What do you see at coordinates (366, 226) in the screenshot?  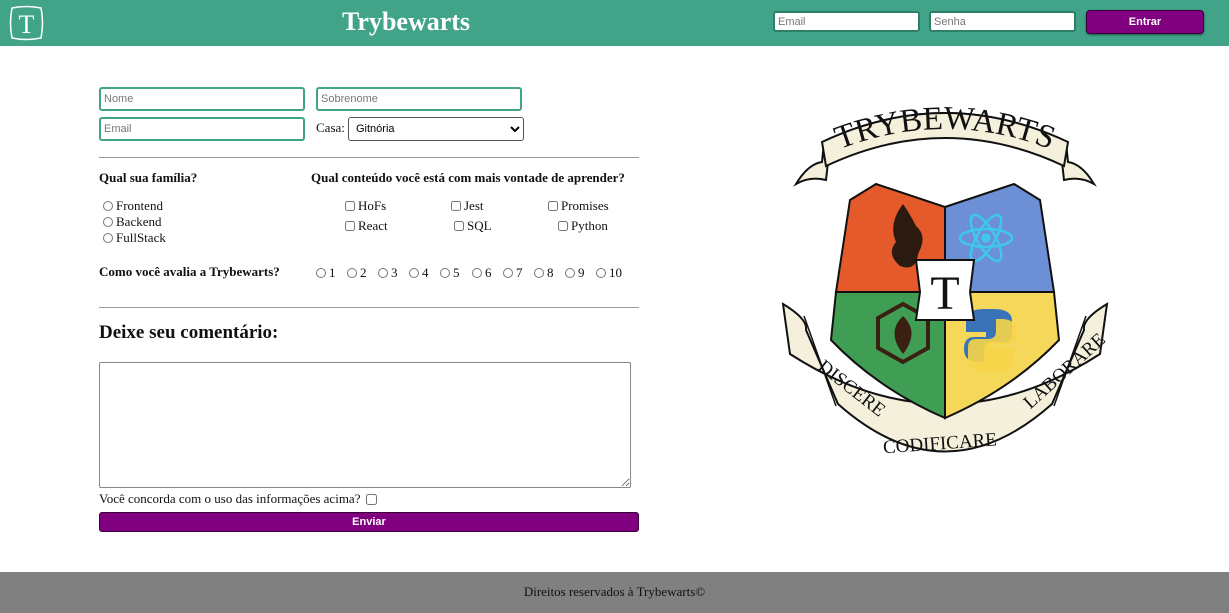 I see `subject-react: React` at bounding box center [366, 226].